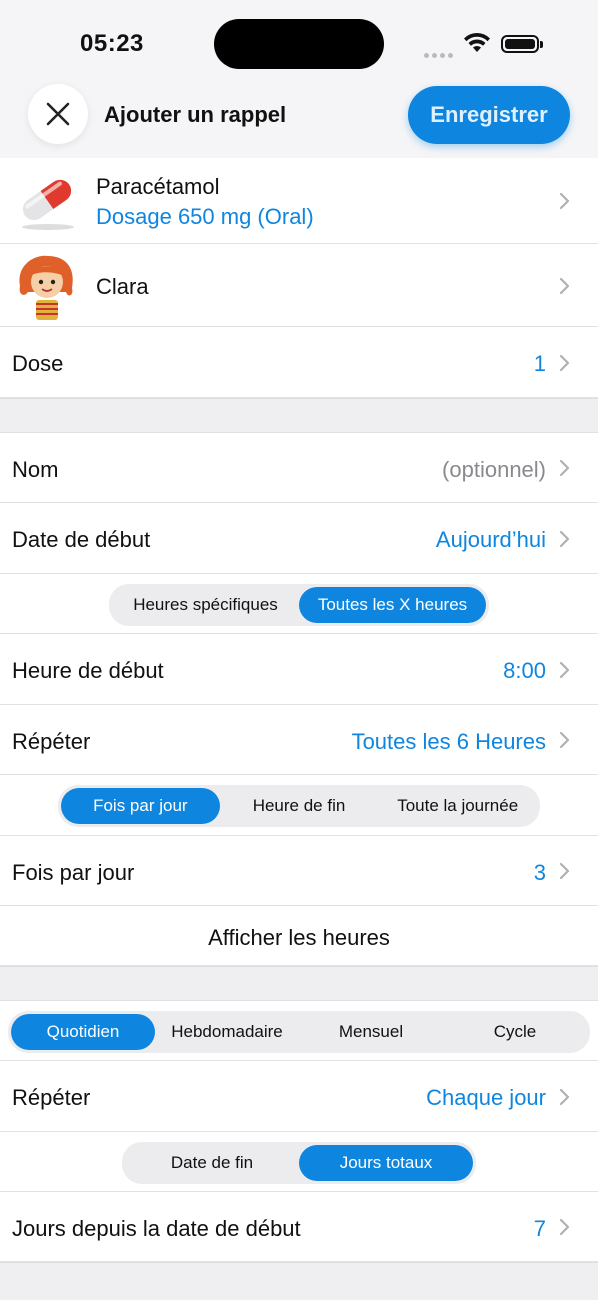  What do you see at coordinates (299, 201) in the screenshot?
I see `medication-row: Paracétamol Dosage 650 mg (Oral)` at bounding box center [299, 201].